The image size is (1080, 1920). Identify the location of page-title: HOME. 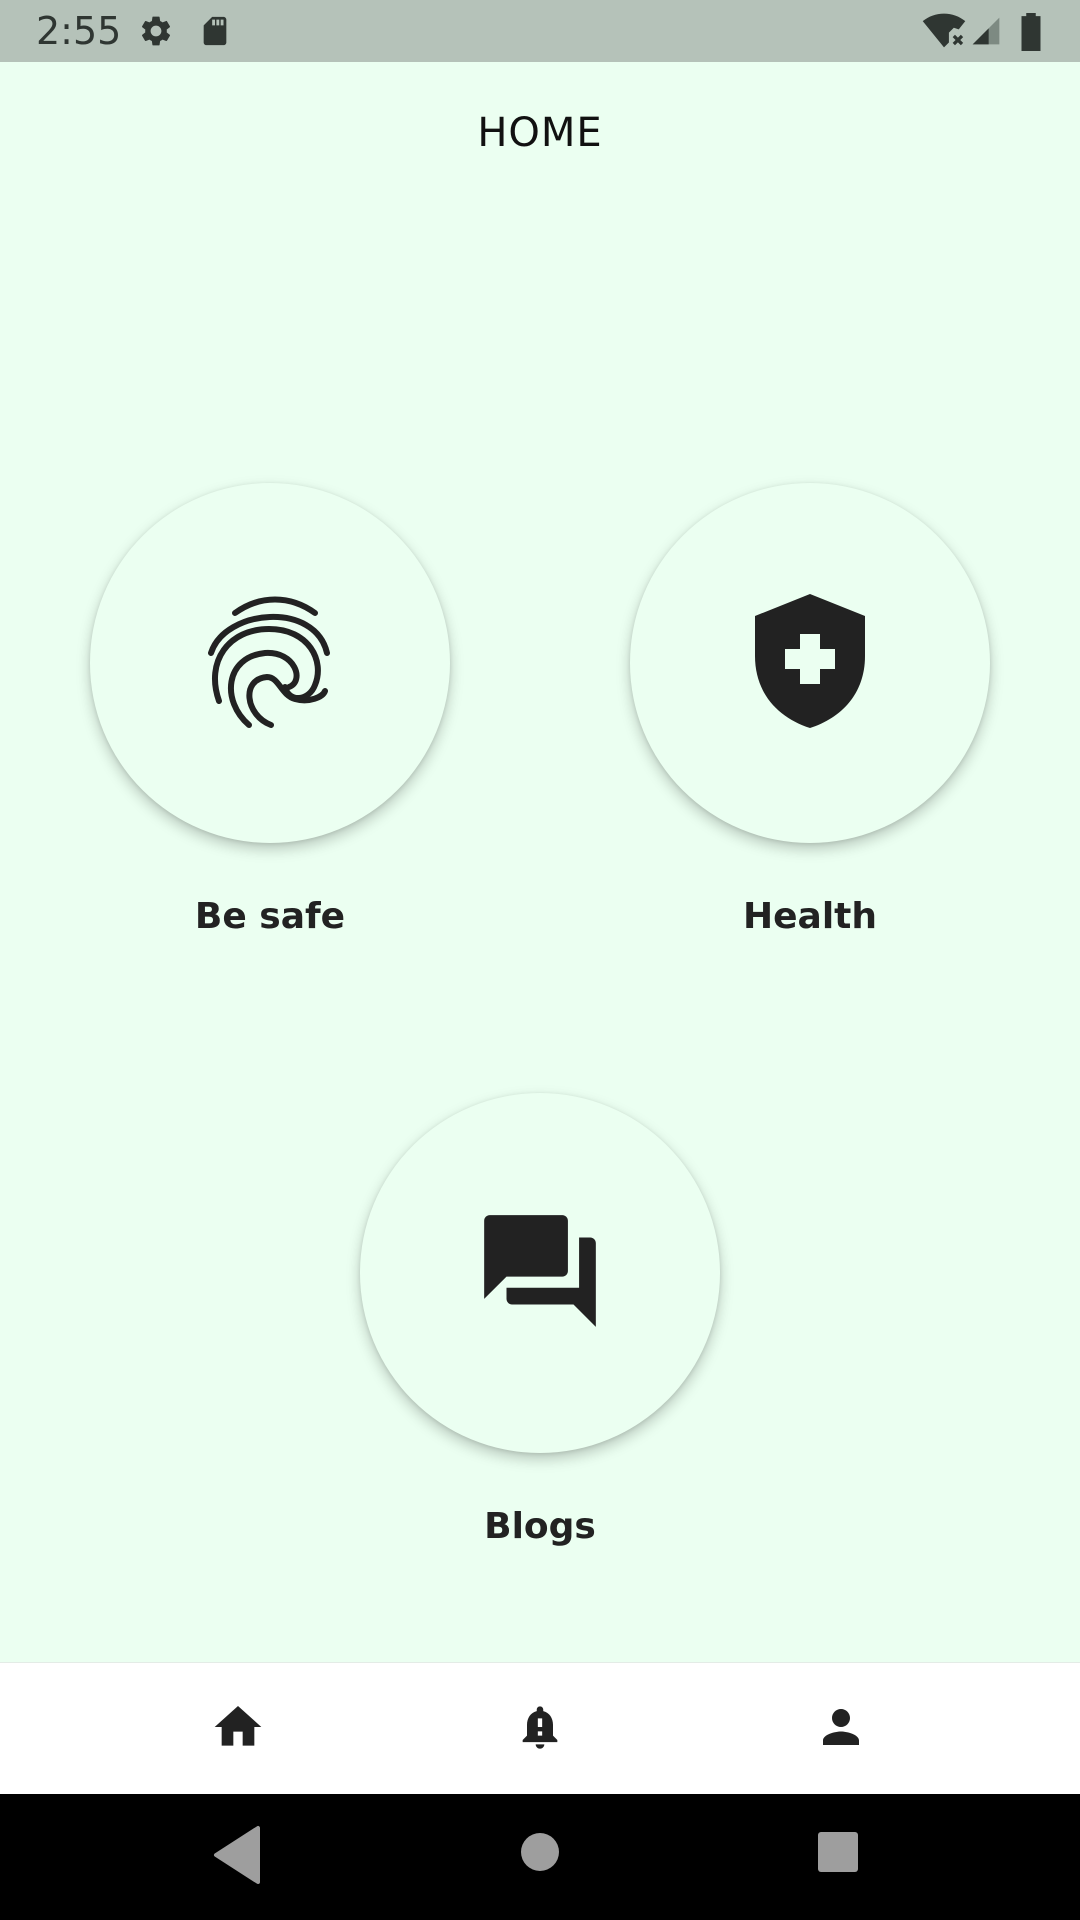
(540, 133).